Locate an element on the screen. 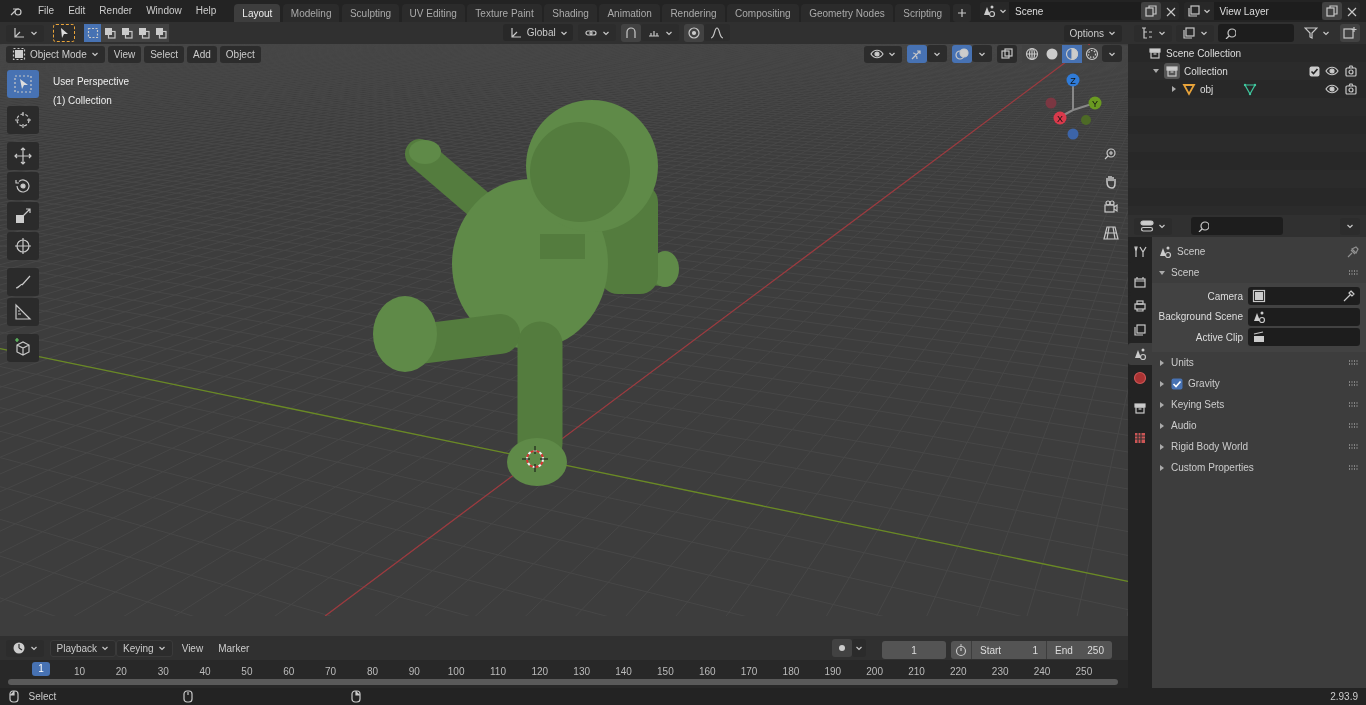 This screenshot has width=1366, height=705. timeline-scrollbar is located at coordinates (563, 682).